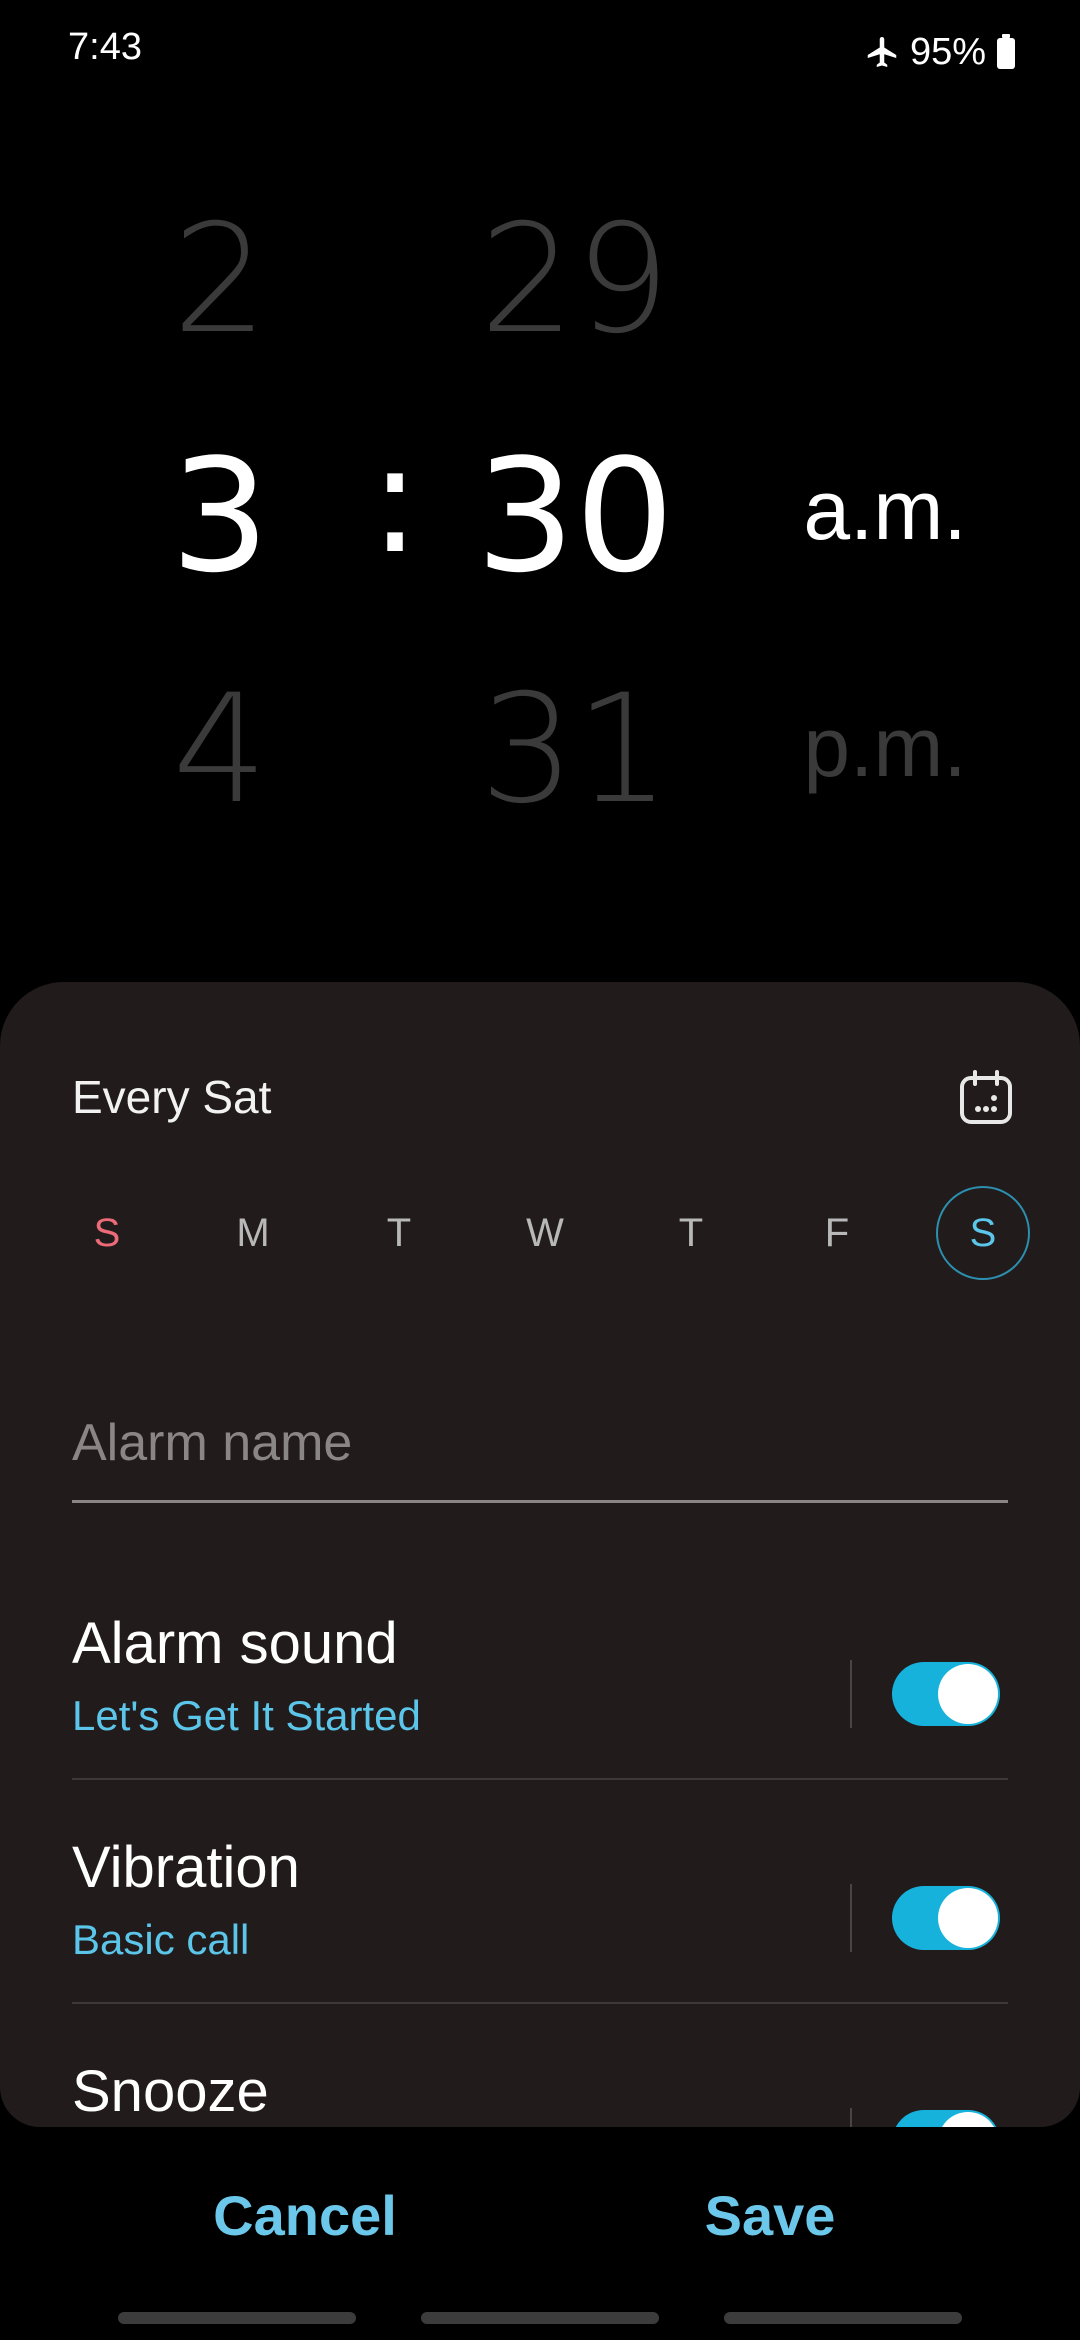  What do you see at coordinates (237, 2318) in the screenshot?
I see `nav-recents` at bounding box center [237, 2318].